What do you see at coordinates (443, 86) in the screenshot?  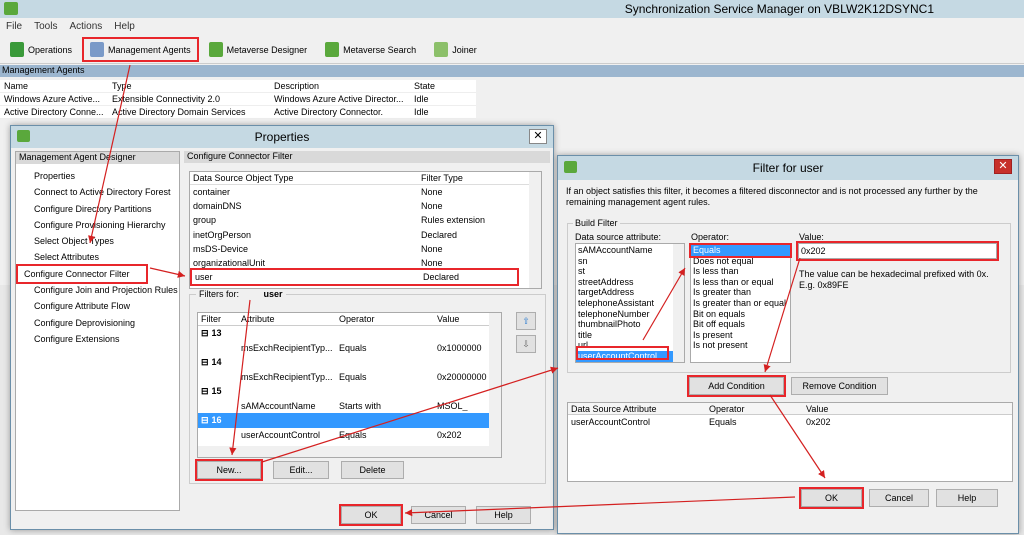 I see `col-state: State` at bounding box center [443, 86].